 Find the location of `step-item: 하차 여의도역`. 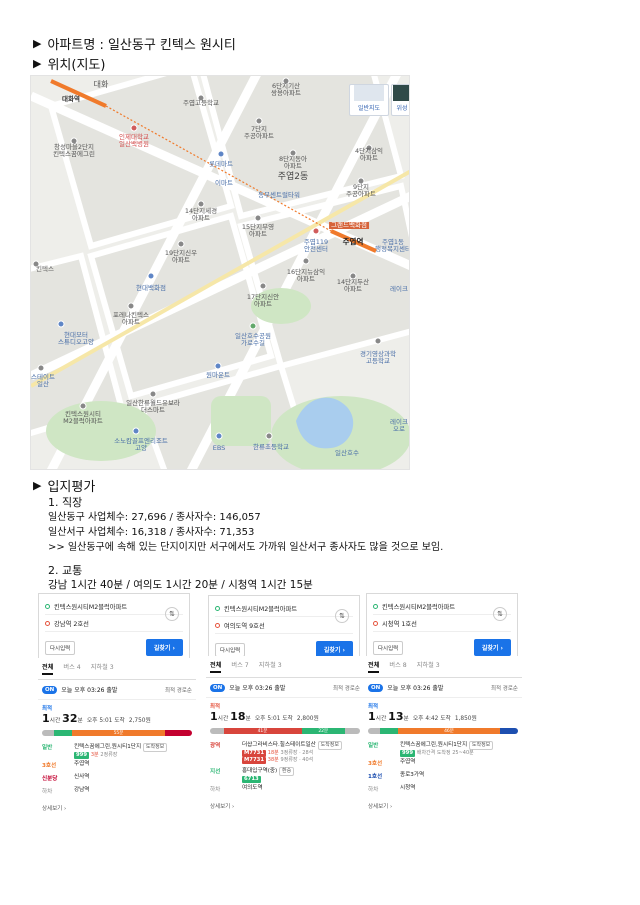

step-item: 하차 여의도역 is located at coordinates (236, 789).